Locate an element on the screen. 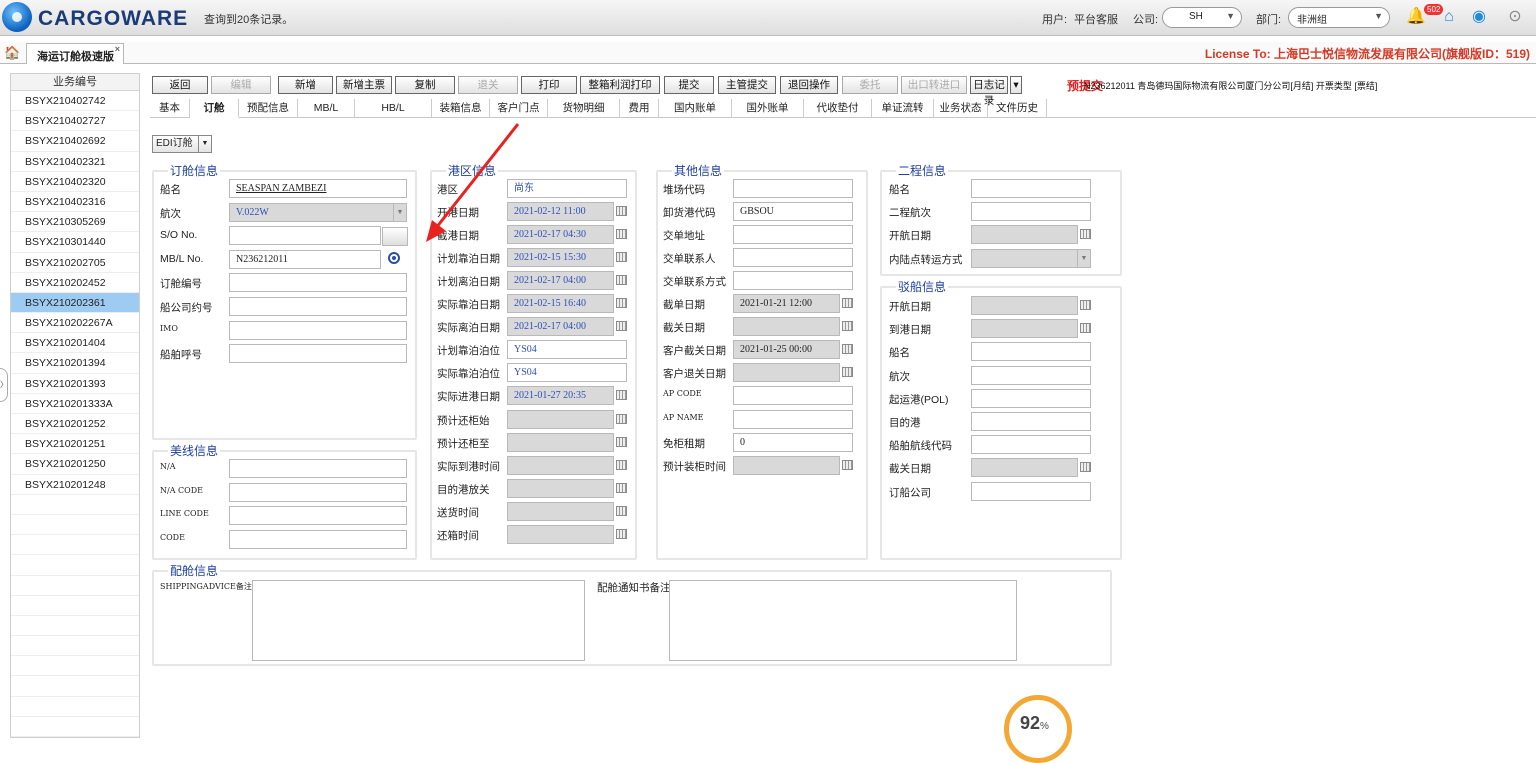 Image resolution: width=1536 pixels, height=763 pixels. list-item: BSYX210202361 is located at coordinates (75, 303).